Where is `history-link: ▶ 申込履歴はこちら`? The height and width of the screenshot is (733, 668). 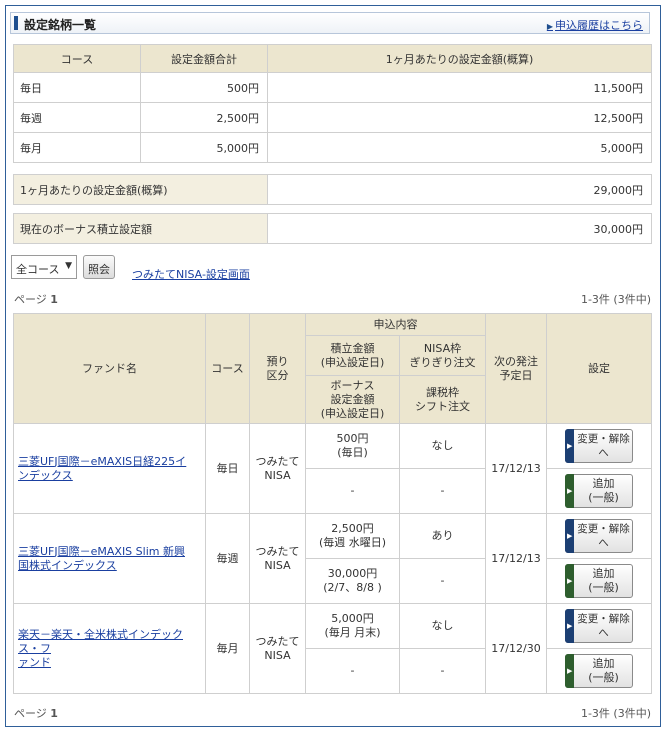 history-link: ▶ 申込履歴はこちら is located at coordinates (595, 25).